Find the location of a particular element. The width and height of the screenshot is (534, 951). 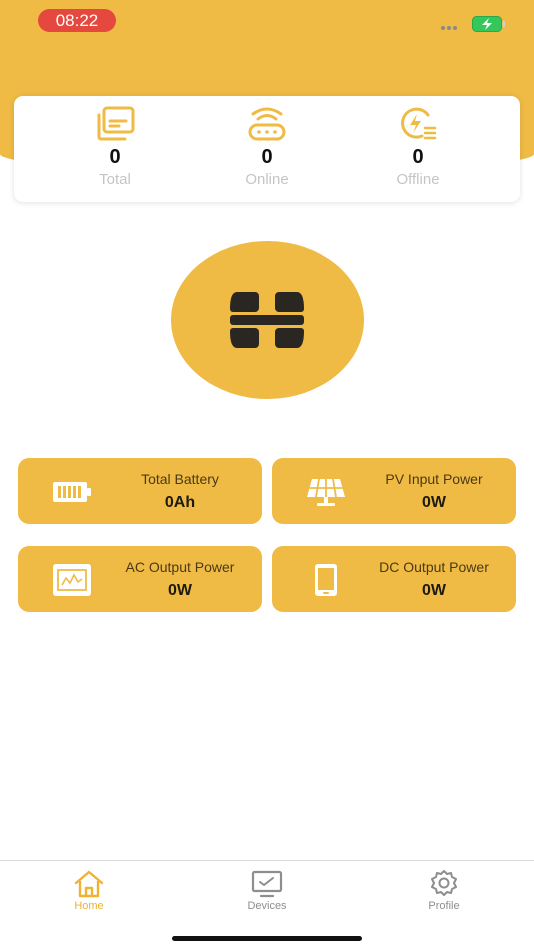

battery-charging-icon is located at coordinates (488, 24).